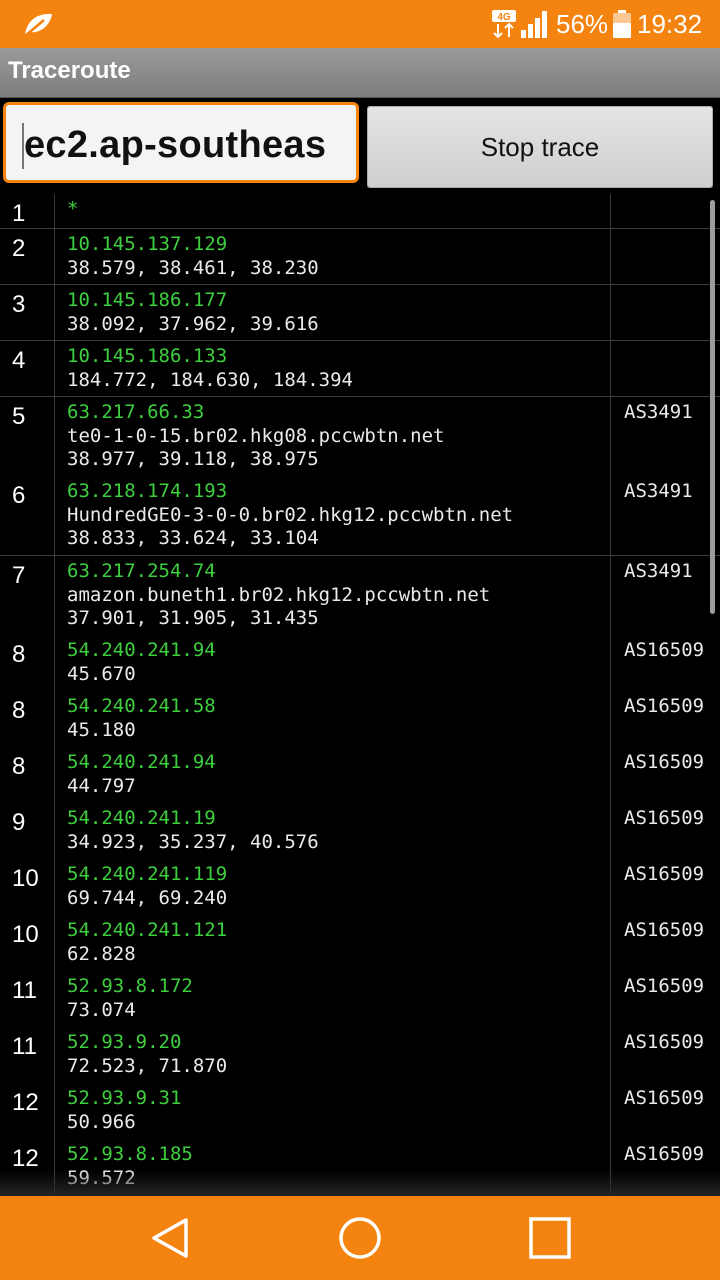  What do you see at coordinates (19, 360) in the screenshot?
I see `hop-number: 4` at bounding box center [19, 360].